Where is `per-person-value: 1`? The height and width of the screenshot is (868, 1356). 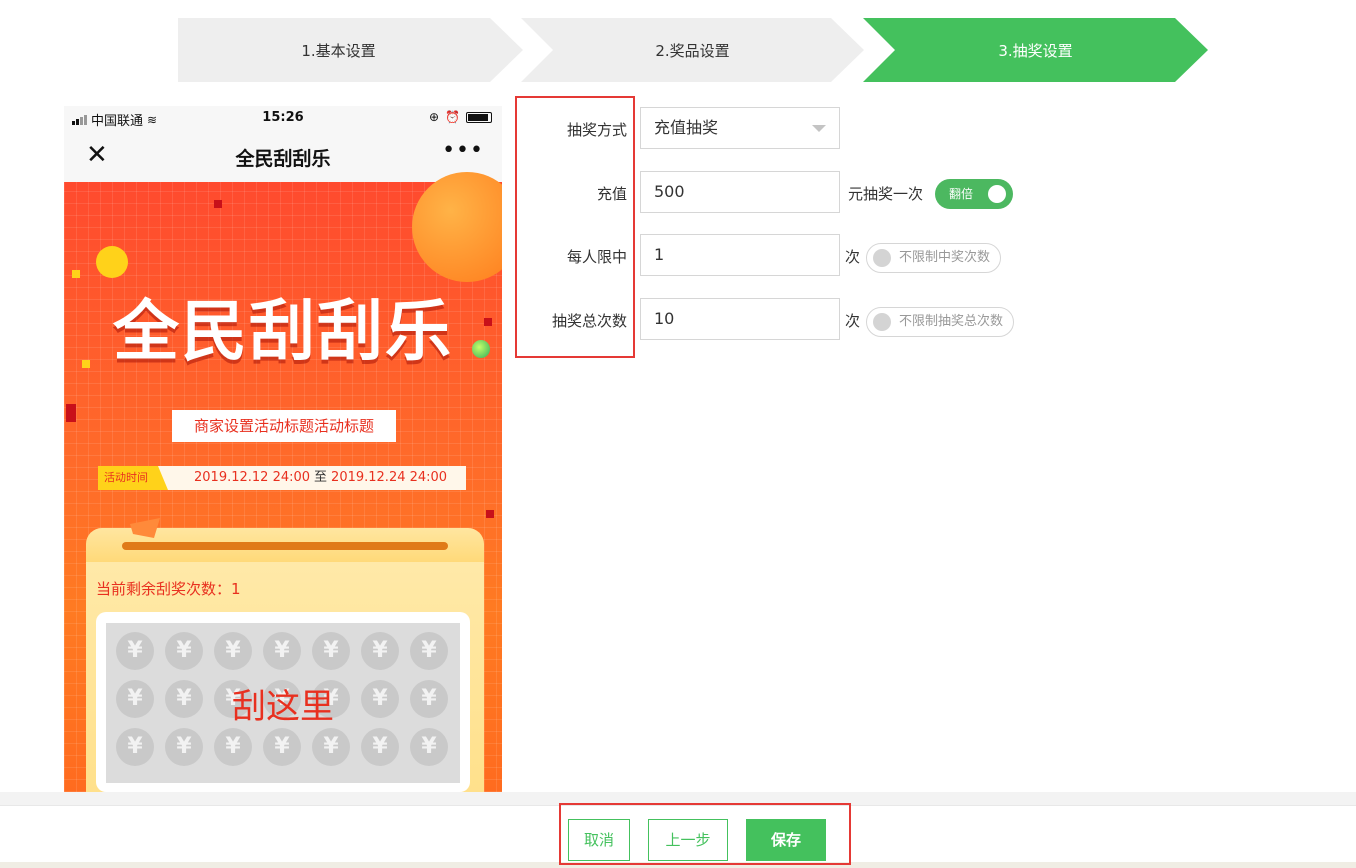 per-person-value: 1 is located at coordinates (659, 254).